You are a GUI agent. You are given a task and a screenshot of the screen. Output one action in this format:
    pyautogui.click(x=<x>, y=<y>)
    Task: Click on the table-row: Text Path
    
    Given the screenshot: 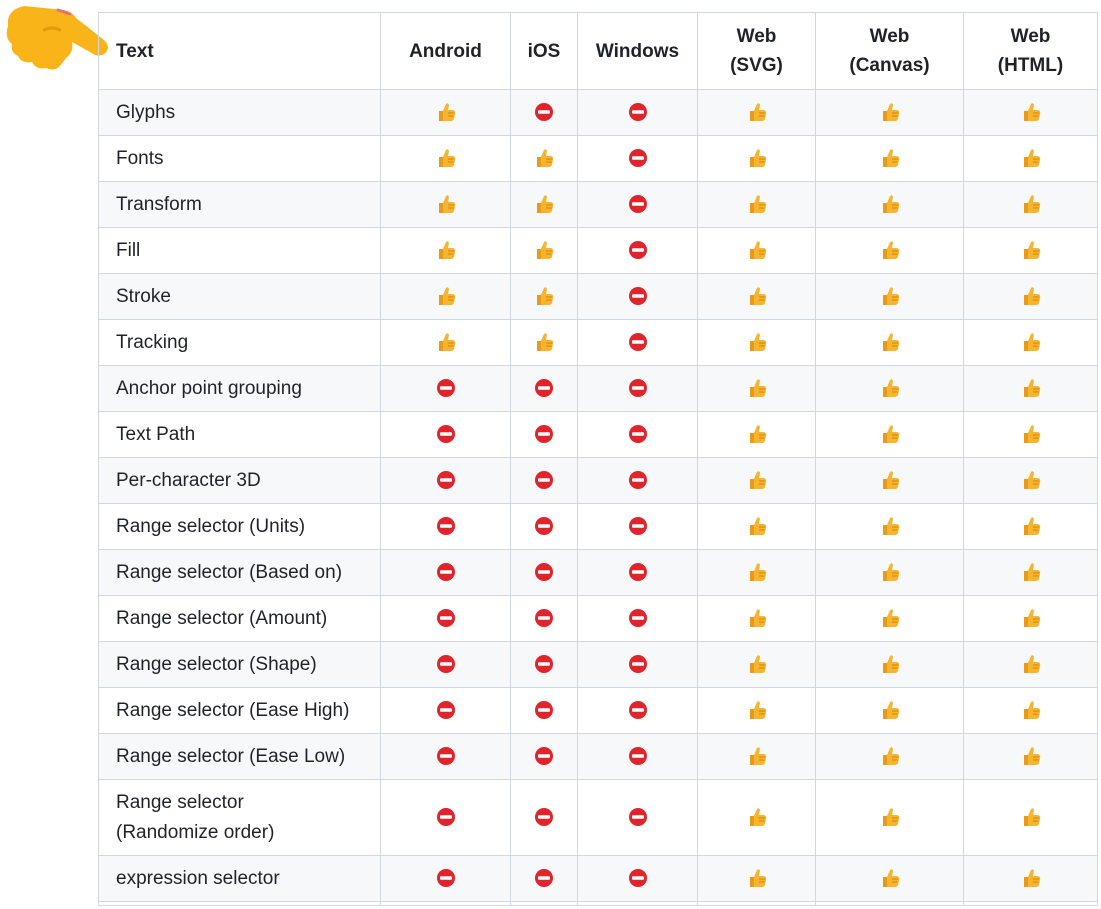 What is the action you would take?
    pyautogui.click(x=598, y=434)
    